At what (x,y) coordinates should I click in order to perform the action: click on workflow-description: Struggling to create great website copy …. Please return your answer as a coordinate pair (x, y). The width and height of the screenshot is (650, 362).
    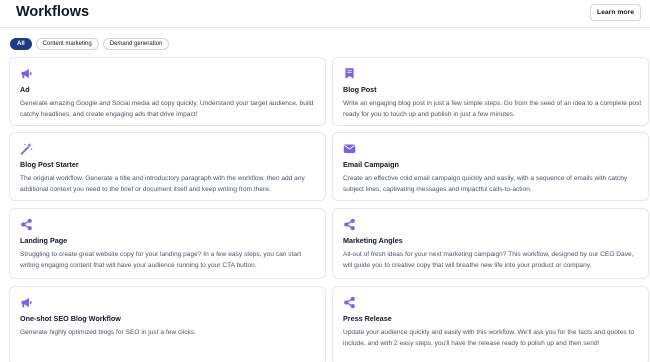
    Looking at the image, I should click on (161, 260).